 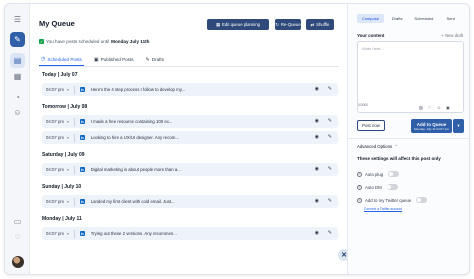 What do you see at coordinates (450, 18) in the screenshot?
I see `tab-sent: Sent` at bounding box center [450, 18].